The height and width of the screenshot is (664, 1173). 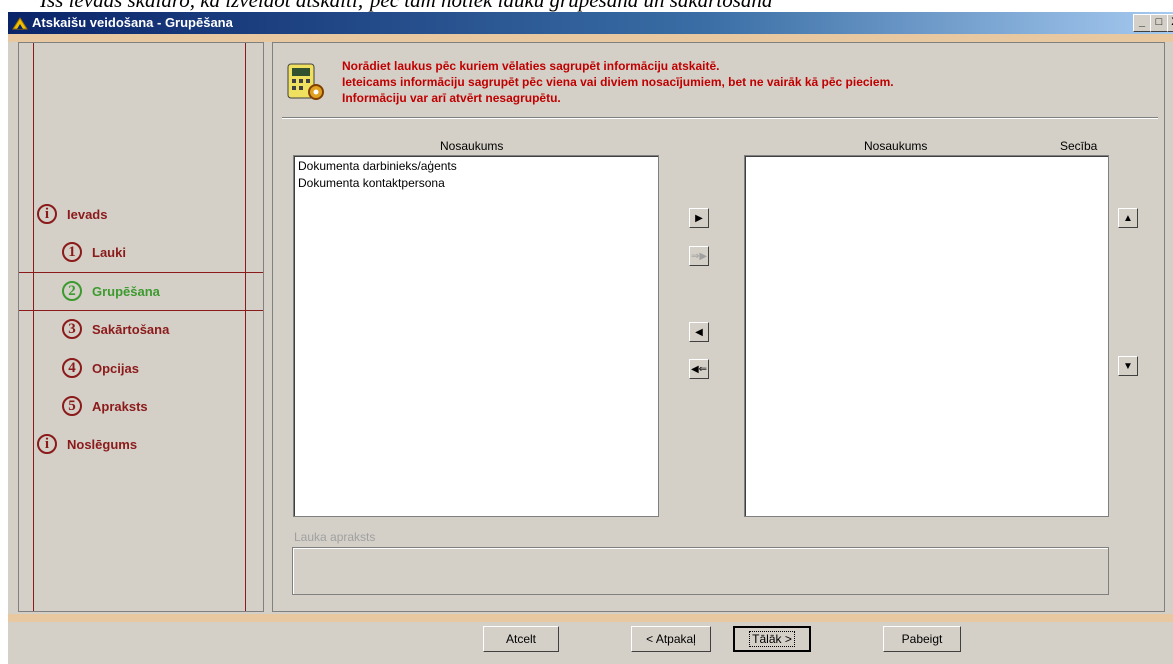 I want to click on arrow-up-icon: ▲, so click(x=1128, y=218).